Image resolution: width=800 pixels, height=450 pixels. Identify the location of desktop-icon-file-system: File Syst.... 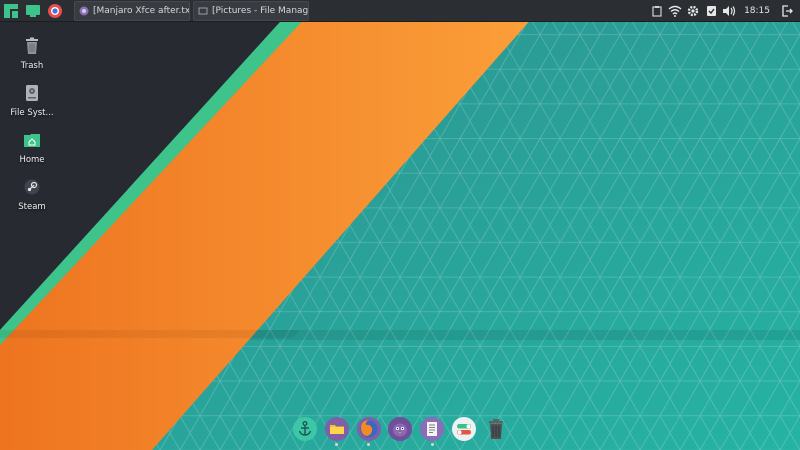
(32, 100).